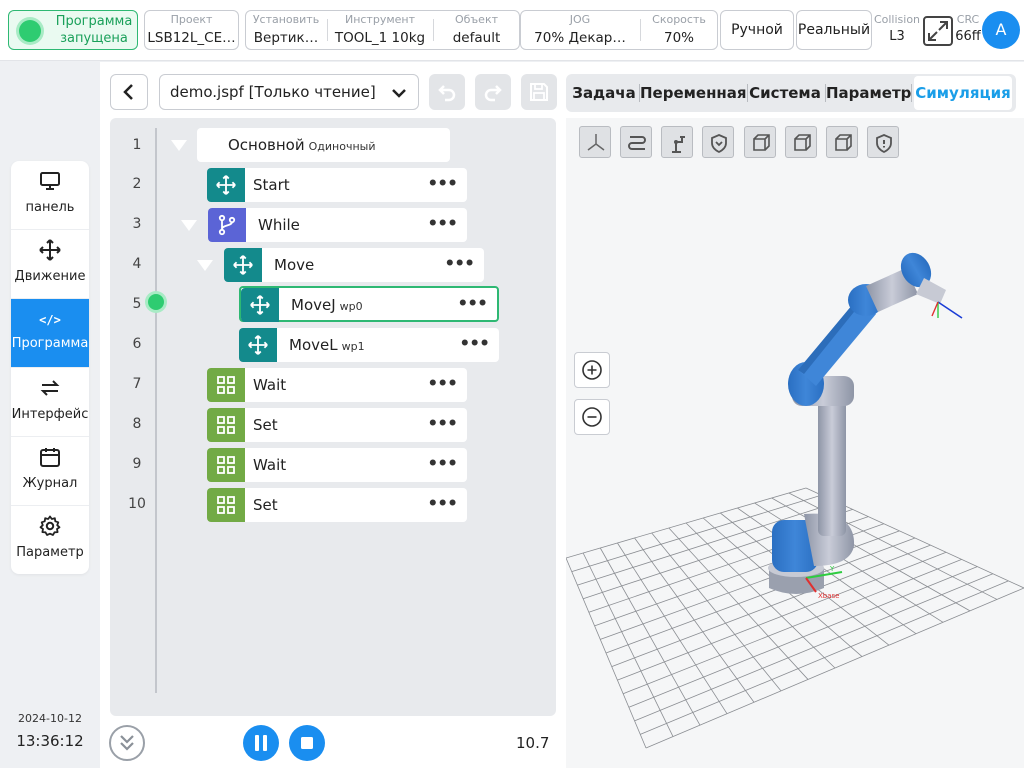 The width and height of the screenshot is (1024, 768). Describe the element at coordinates (50, 457) in the screenshot. I see `calendar-icon` at that location.